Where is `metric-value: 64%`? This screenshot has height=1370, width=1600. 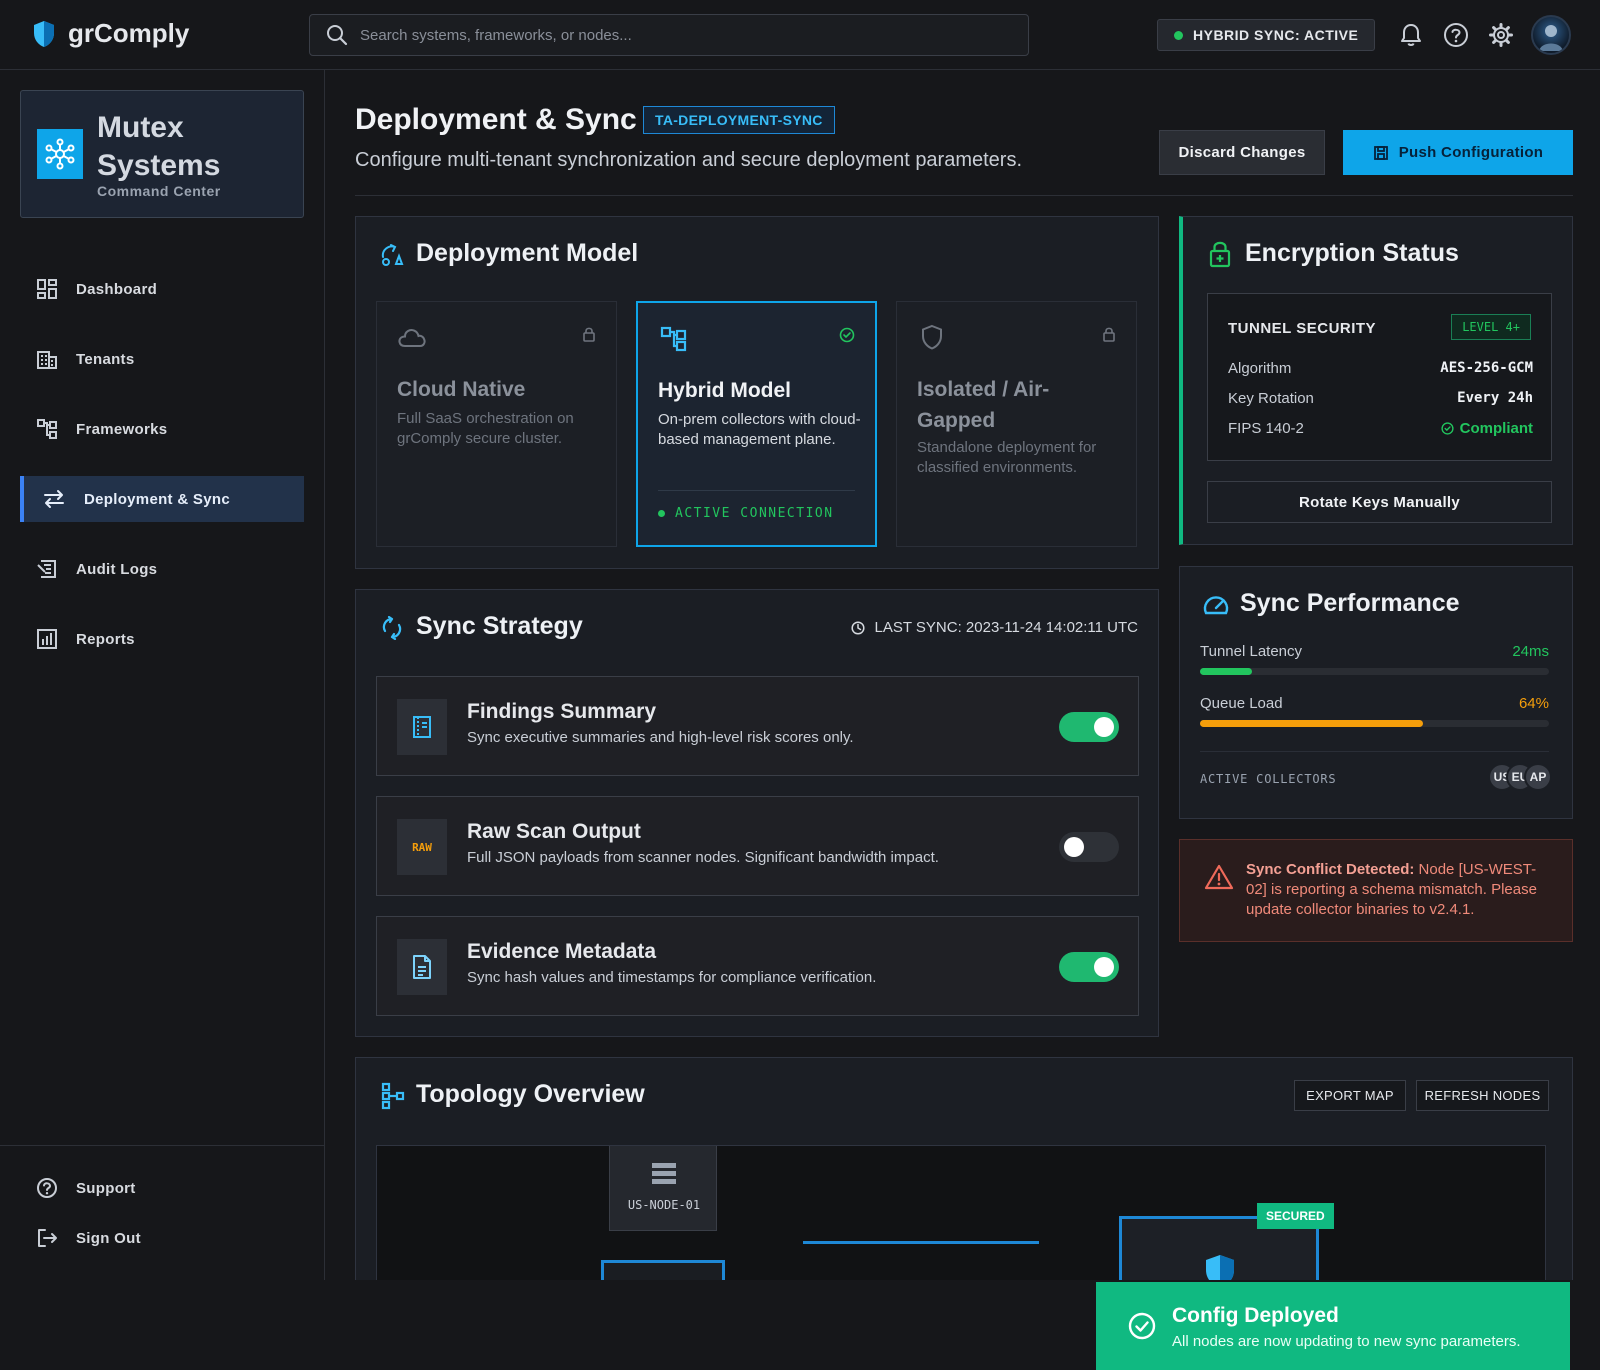 metric-value: 64% is located at coordinates (1533, 703).